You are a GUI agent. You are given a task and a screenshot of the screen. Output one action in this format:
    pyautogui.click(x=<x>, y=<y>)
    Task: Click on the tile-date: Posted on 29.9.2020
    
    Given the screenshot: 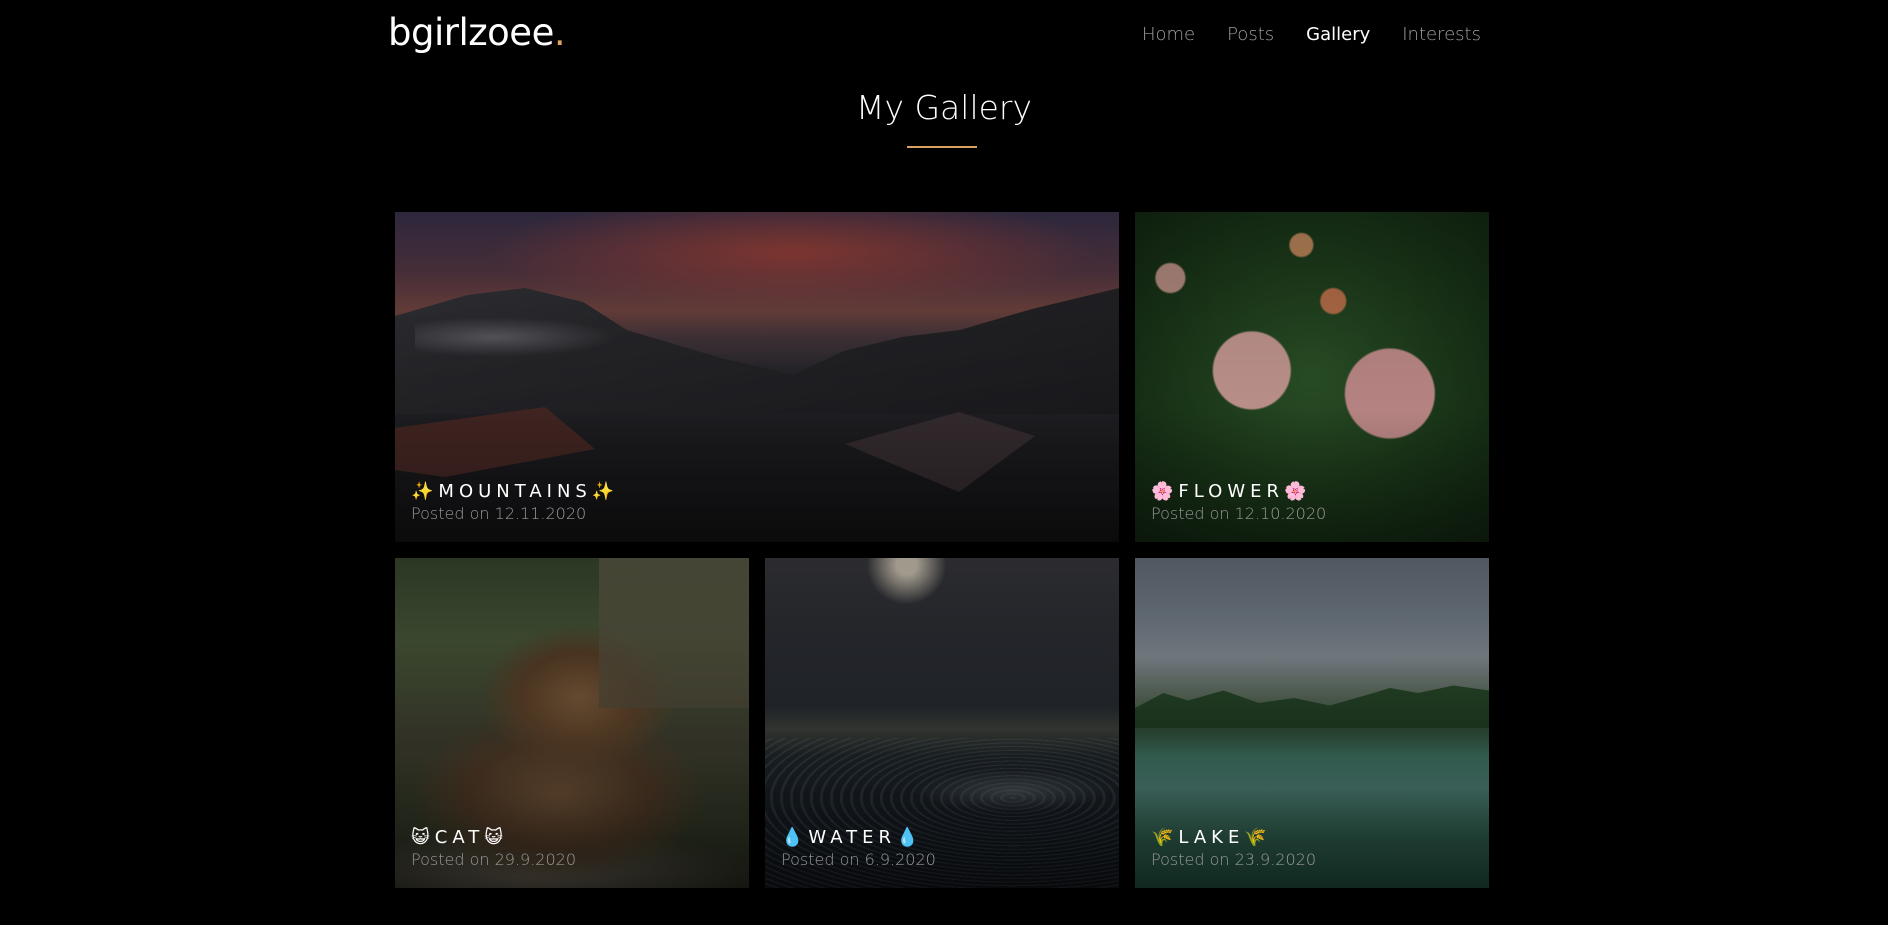 What is the action you would take?
    pyautogui.click(x=494, y=859)
    